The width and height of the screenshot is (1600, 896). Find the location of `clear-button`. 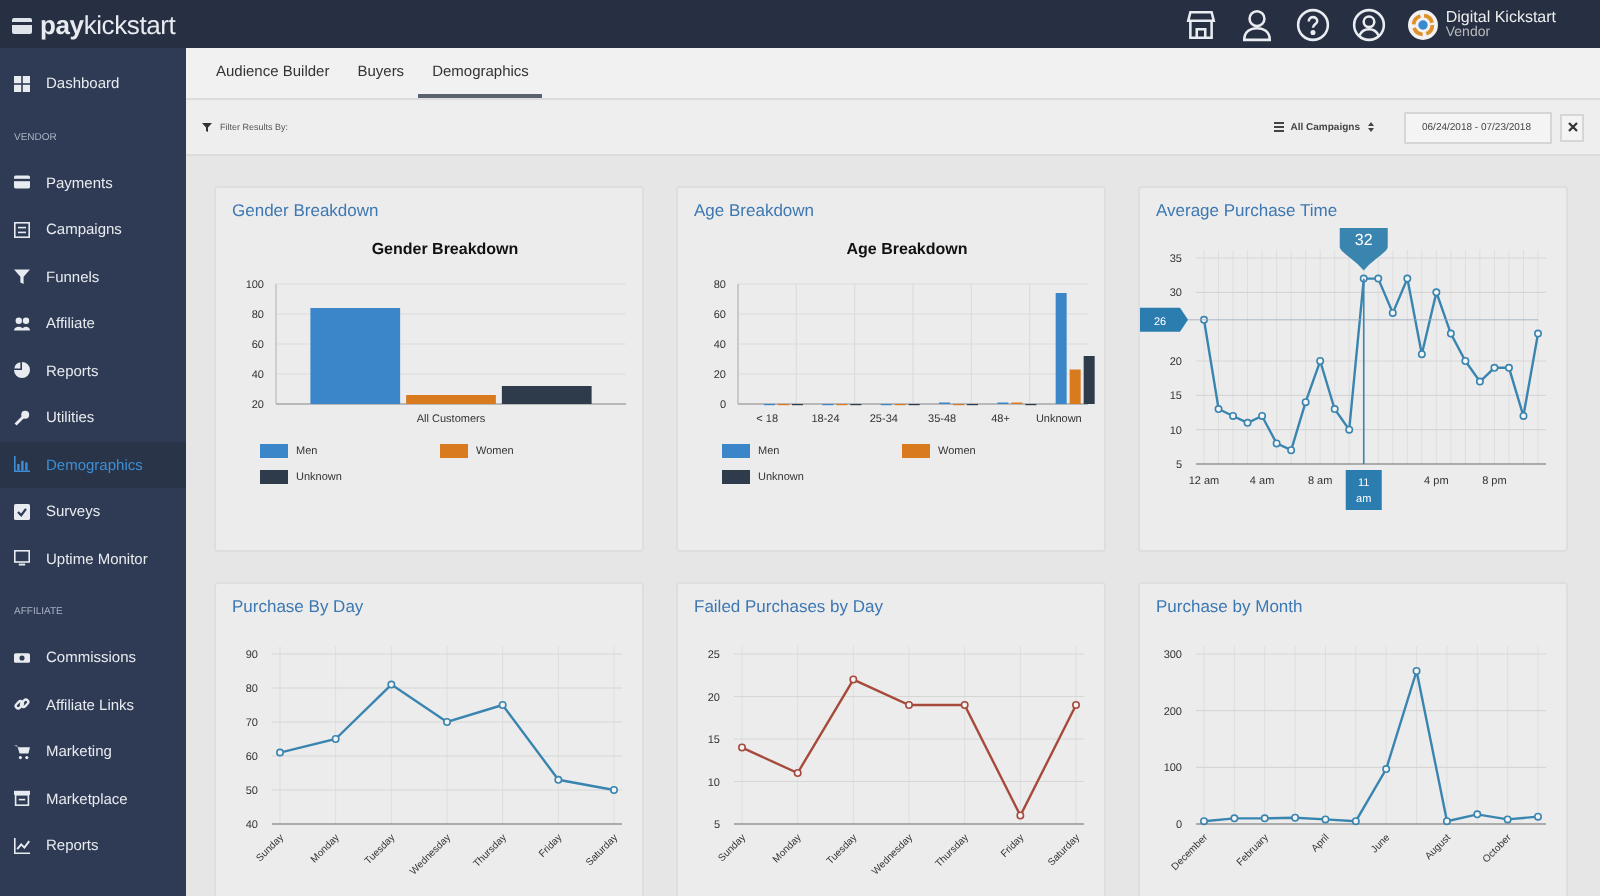

clear-button is located at coordinates (1572, 127).